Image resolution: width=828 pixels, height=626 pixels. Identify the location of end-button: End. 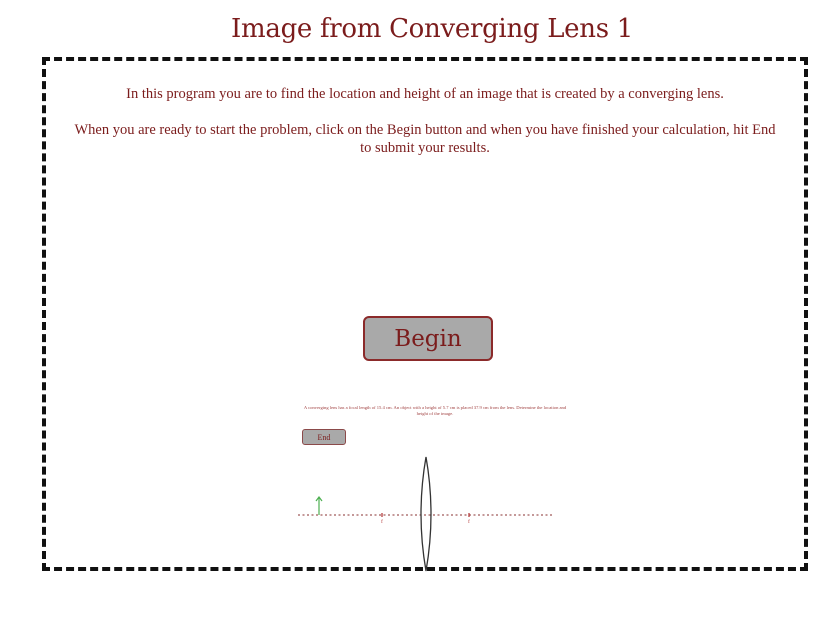
(324, 437).